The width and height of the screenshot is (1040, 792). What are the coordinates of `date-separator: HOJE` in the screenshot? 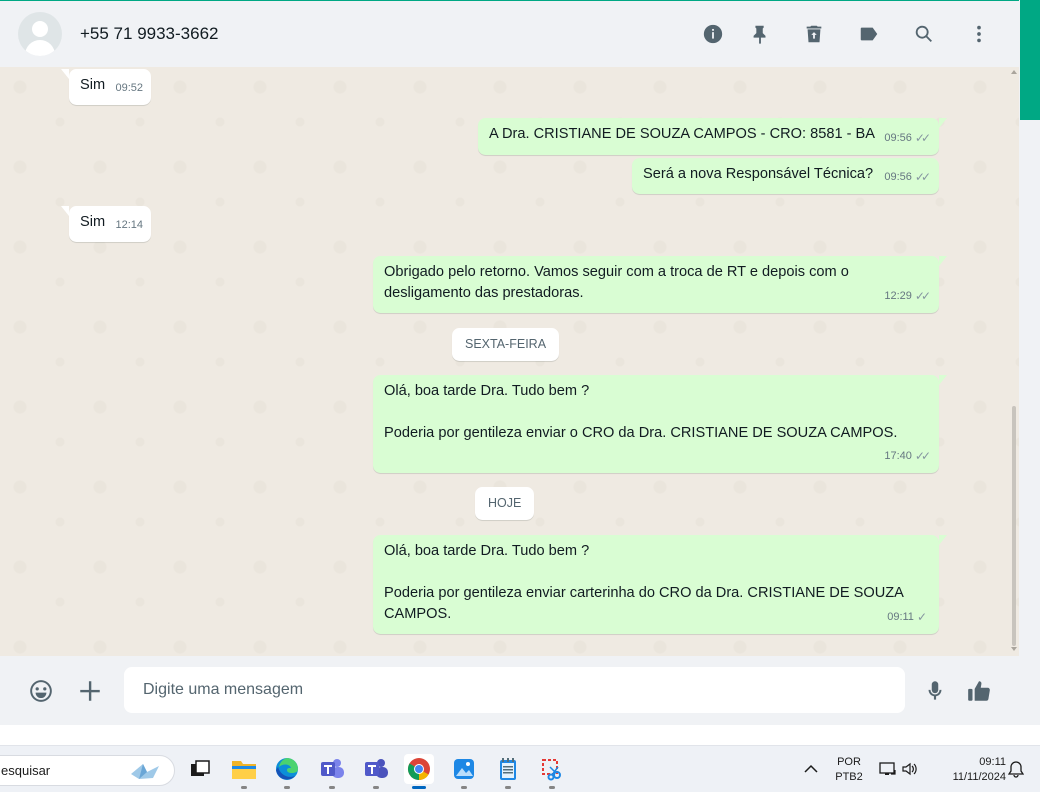 It's located at (505, 503).